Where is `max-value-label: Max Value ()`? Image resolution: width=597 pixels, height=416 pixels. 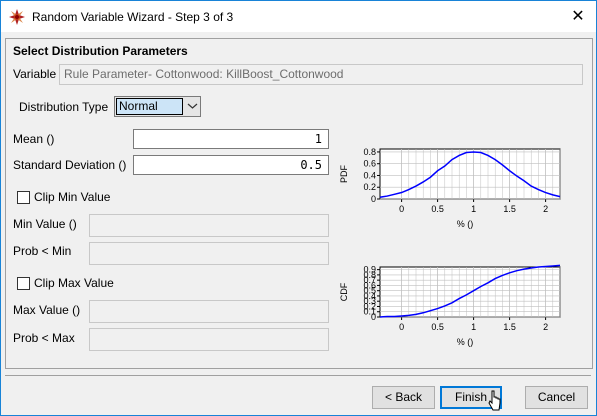
max-value-label: Max Value () is located at coordinates (47, 310).